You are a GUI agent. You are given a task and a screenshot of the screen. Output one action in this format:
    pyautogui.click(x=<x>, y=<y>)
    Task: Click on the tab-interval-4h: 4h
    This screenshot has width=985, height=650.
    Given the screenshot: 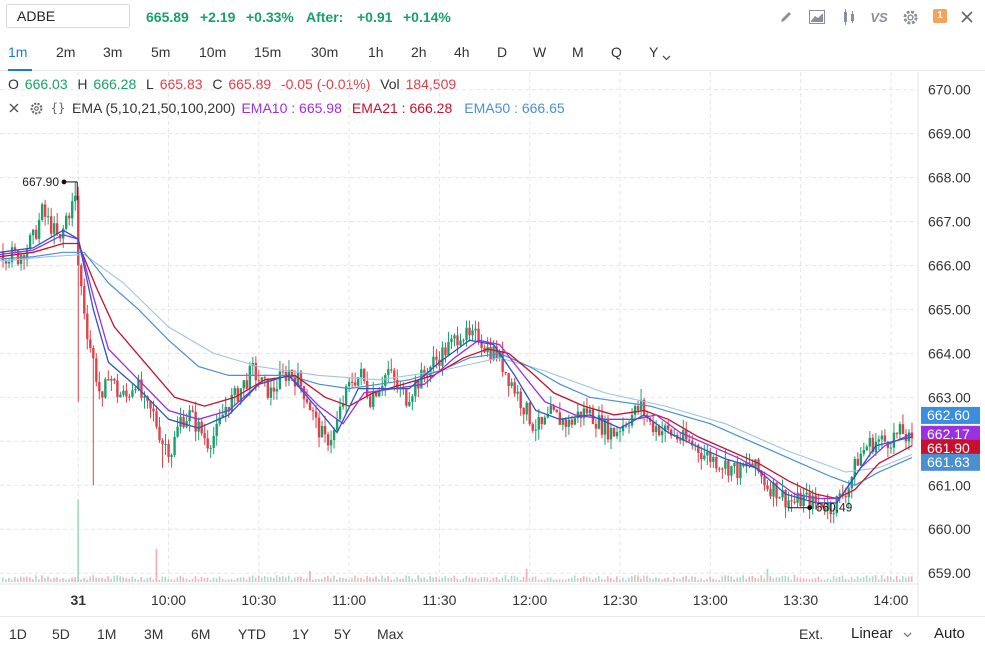 What is the action you would take?
    pyautogui.click(x=462, y=52)
    